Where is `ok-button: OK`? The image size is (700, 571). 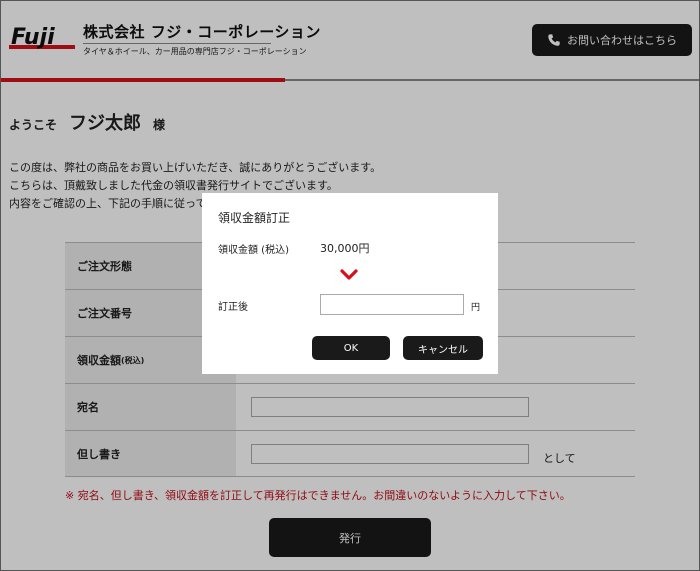
ok-button: OK is located at coordinates (351, 348).